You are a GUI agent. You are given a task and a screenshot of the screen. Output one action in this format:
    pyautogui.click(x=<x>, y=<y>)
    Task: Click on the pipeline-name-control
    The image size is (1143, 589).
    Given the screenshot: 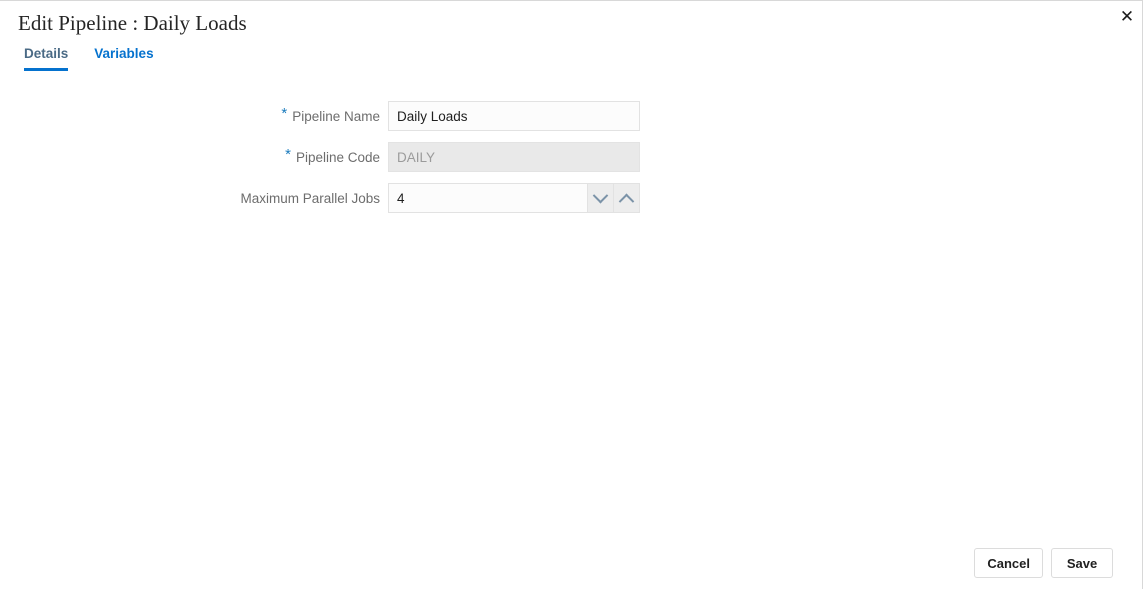 What is the action you would take?
    pyautogui.click(x=514, y=116)
    